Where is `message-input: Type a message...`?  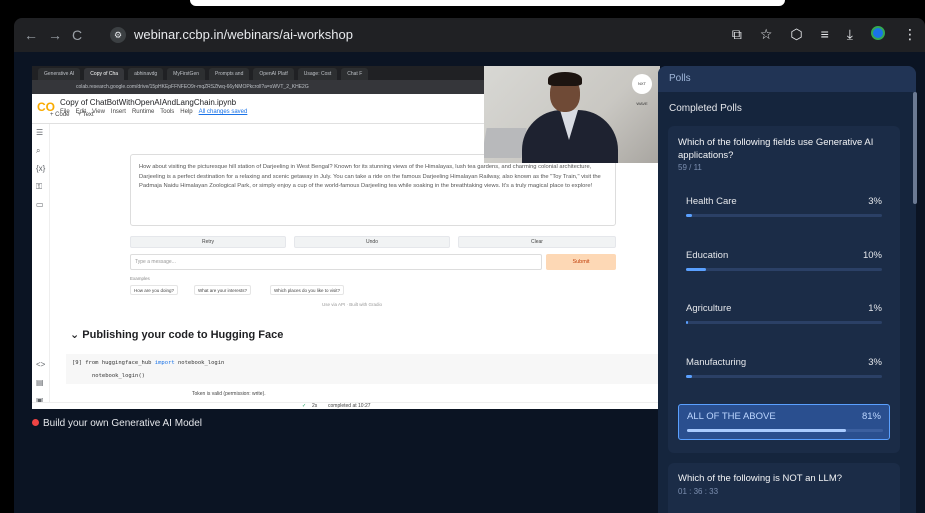
message-input: Type a message... is located at coordinates (336, 262).